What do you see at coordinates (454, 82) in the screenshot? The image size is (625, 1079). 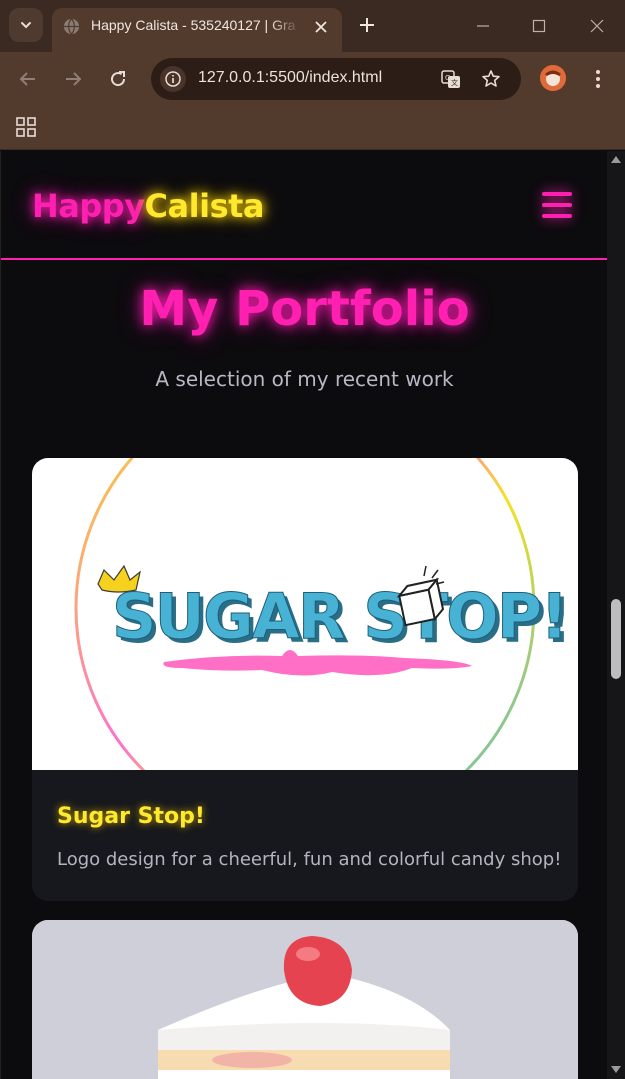 I see `svg-text: 文` at bounding box center [454, 82].